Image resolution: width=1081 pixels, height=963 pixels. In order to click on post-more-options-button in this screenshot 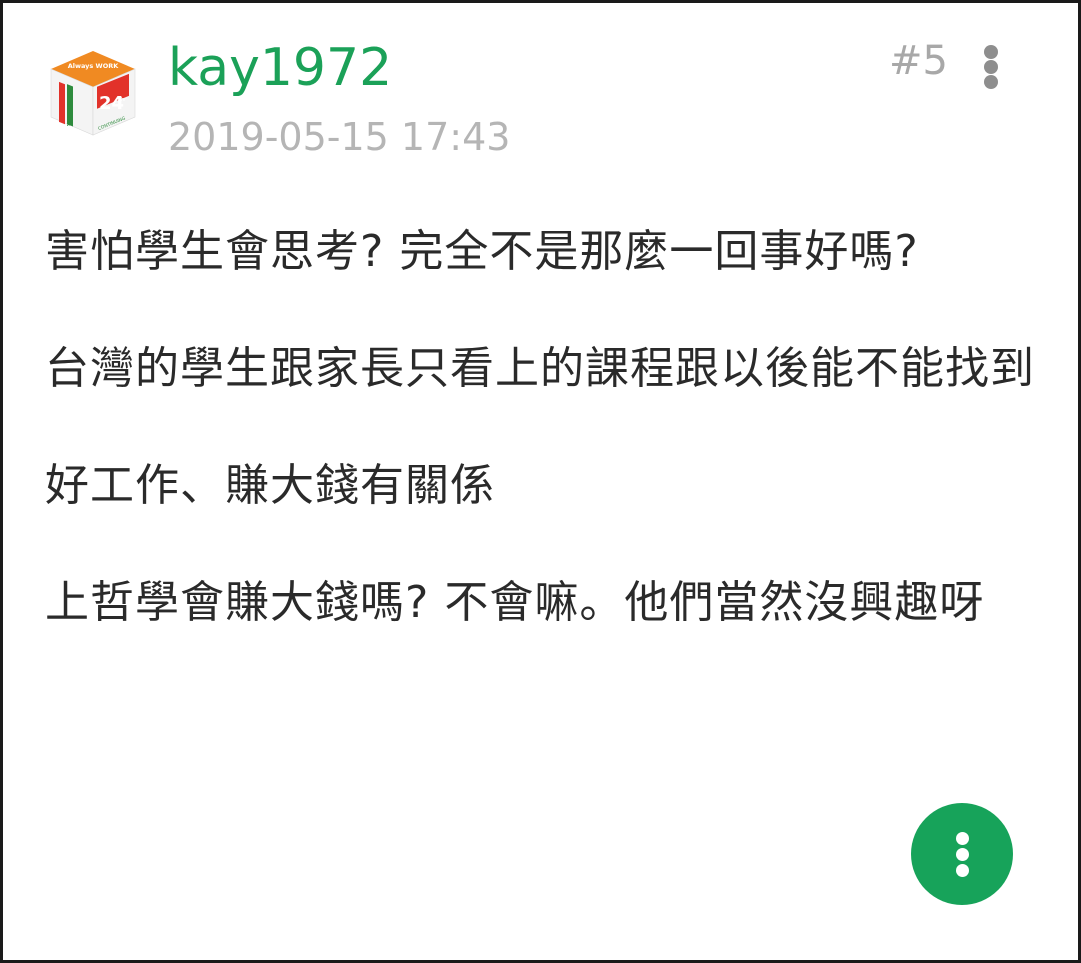, I will do `click(991, 67)`.